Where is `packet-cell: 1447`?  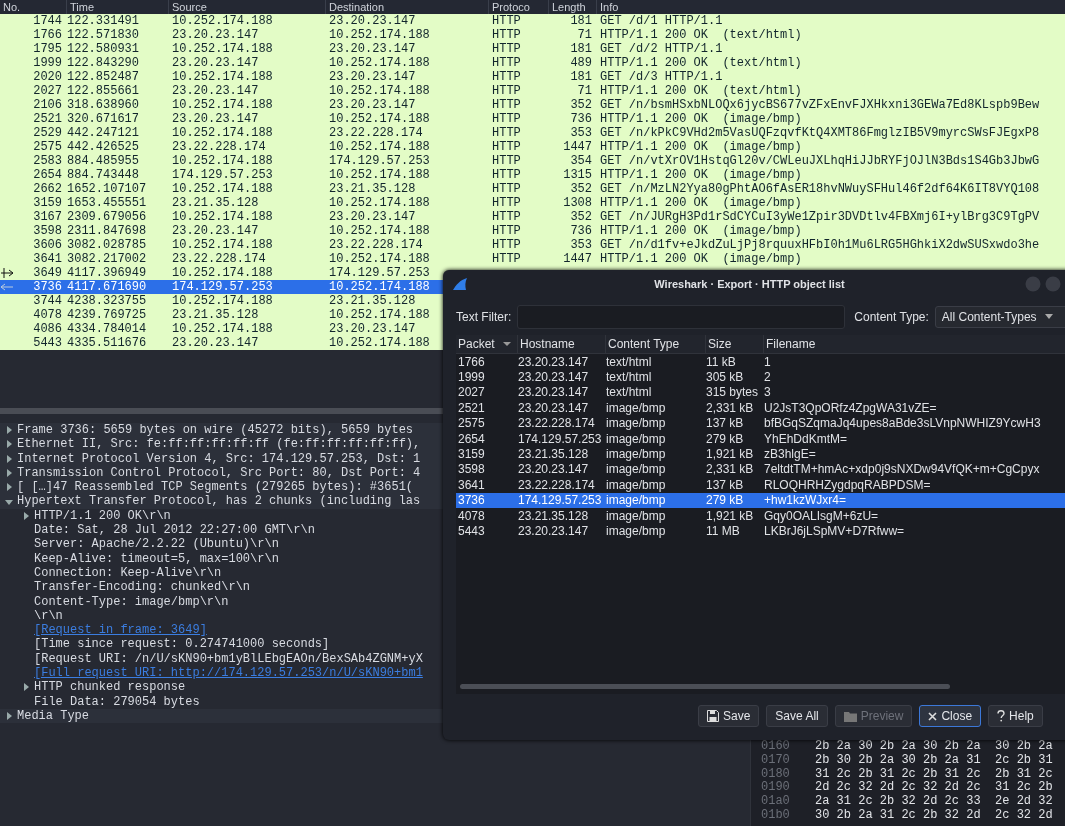 packet-cell: 1447 is located at coordinates (577, 147).